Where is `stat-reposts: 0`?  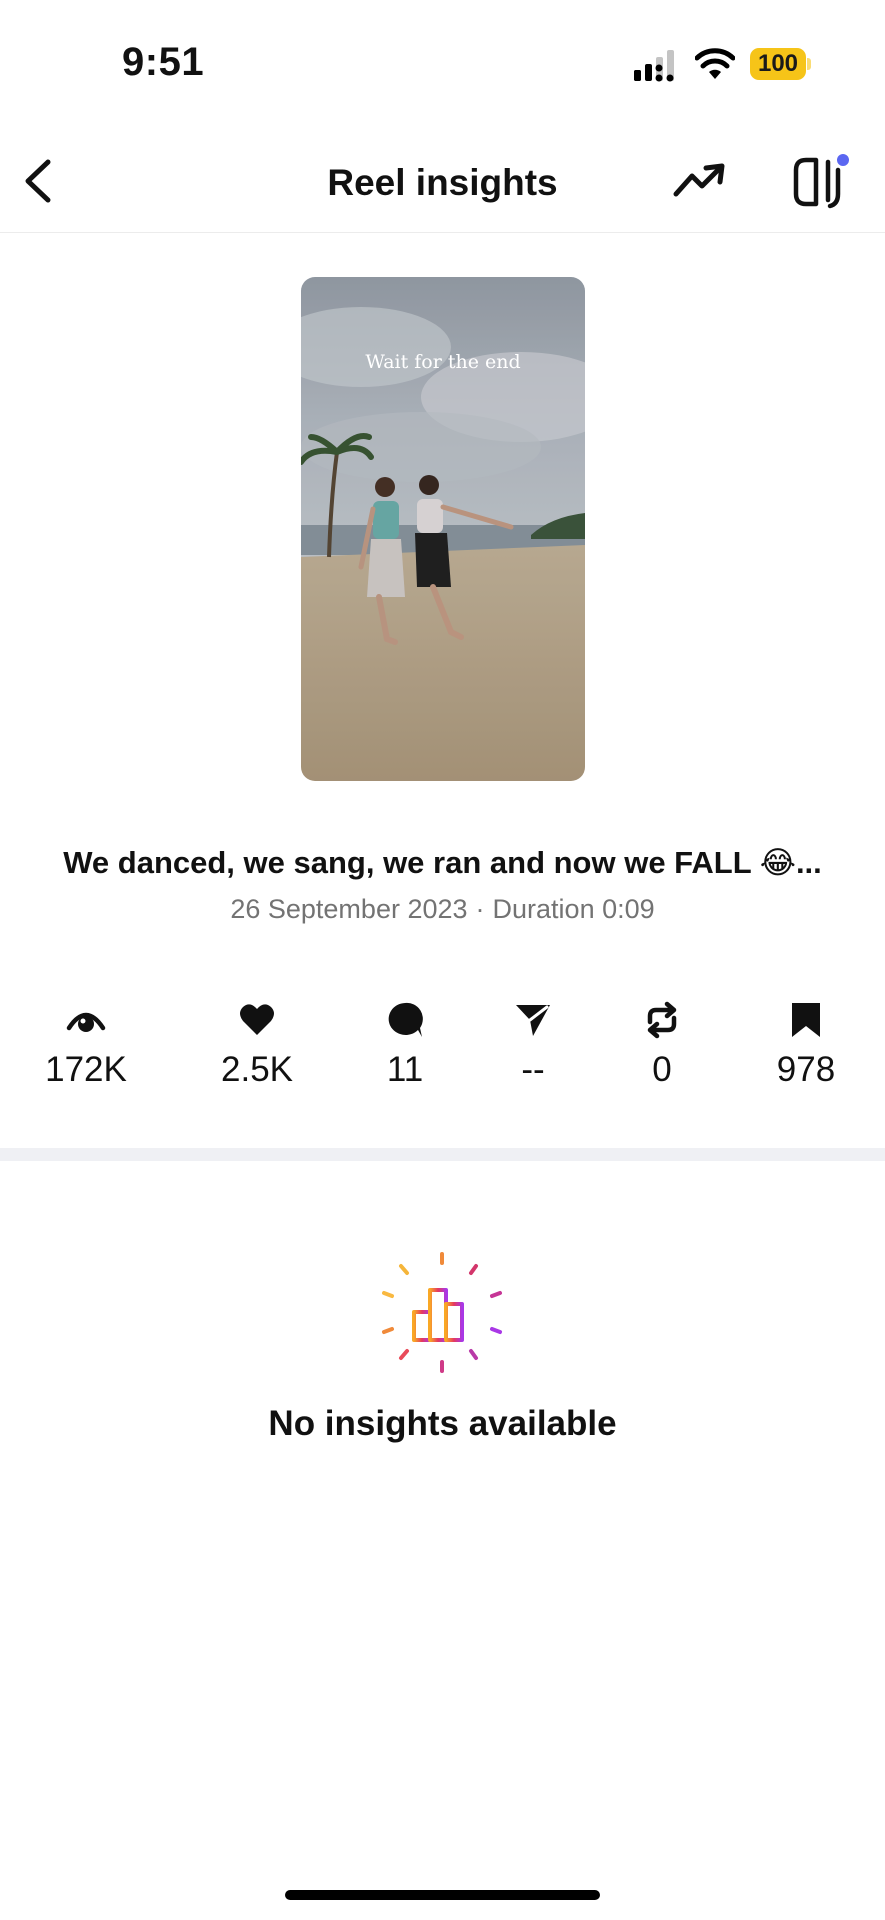
stat-reposts: 0 is located at coordinates (662, 1045).